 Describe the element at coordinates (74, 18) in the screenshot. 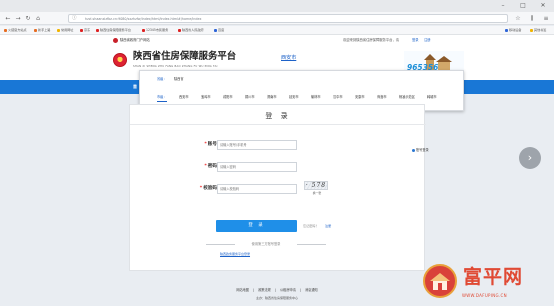

I see `lock-icon: ⓘ` at that location.